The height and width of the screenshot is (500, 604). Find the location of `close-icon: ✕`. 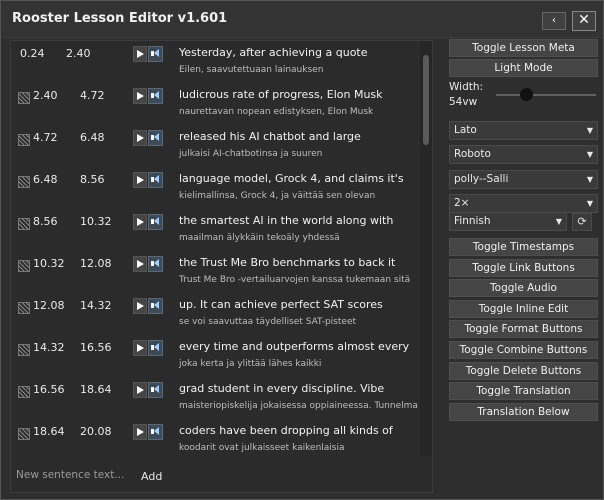

close-icon: ✕ is located at coordinates (584, 21).